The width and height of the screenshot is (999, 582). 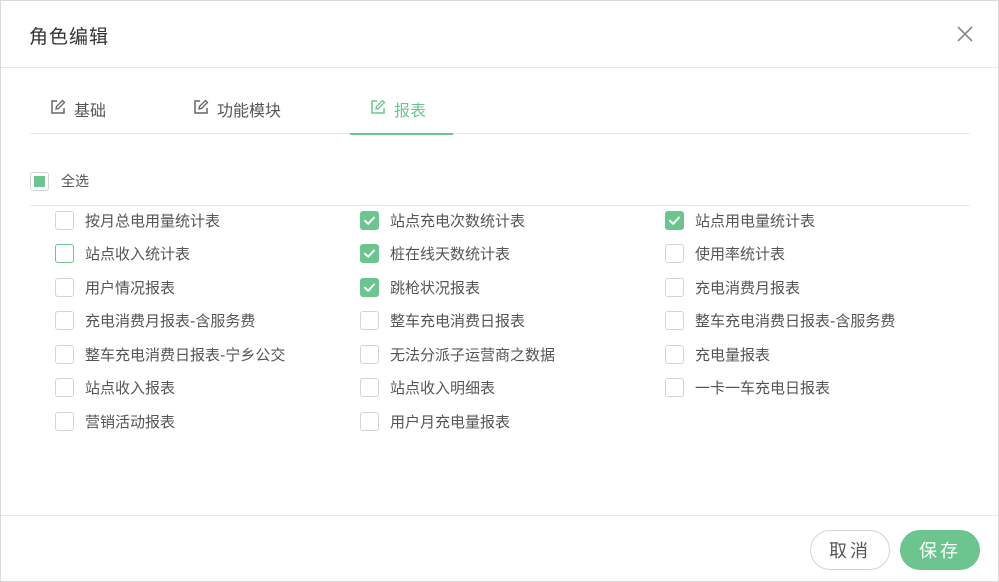 I want to click on report-checkbox-item: 营销活动报表, so click(x=115, y=421).